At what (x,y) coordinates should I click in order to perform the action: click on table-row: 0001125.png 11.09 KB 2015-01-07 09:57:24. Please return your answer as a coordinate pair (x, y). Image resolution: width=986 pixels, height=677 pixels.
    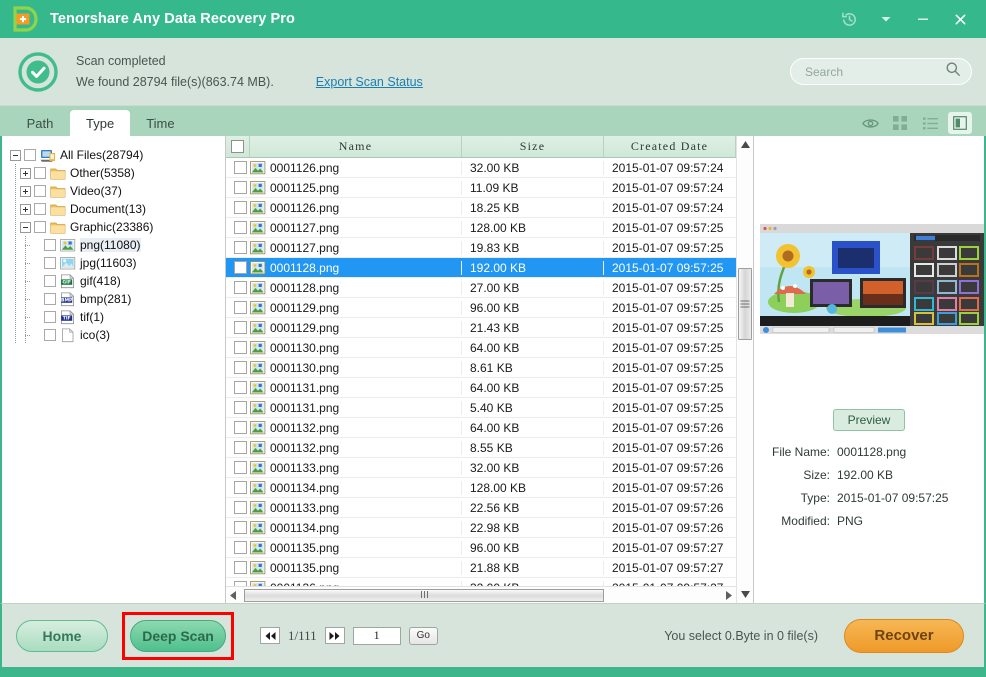
    Looking at the image, I should click on (481, 188).